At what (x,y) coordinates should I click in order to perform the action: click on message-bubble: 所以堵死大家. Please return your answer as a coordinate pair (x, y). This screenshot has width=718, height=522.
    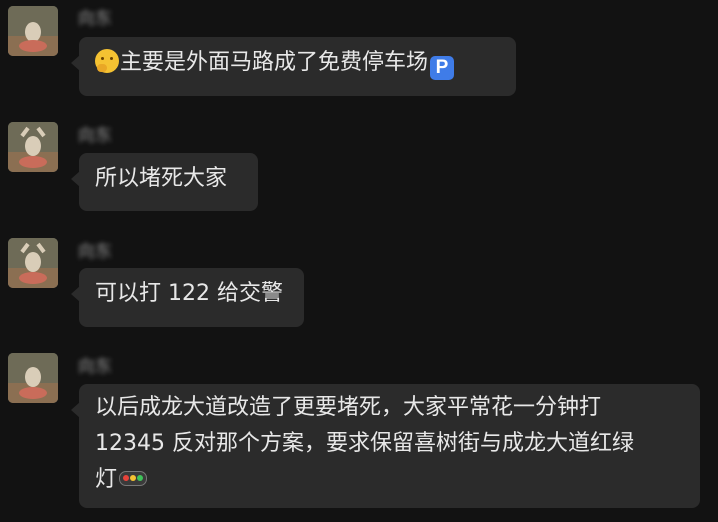
    Looking at the image, I should click on (164, 182).